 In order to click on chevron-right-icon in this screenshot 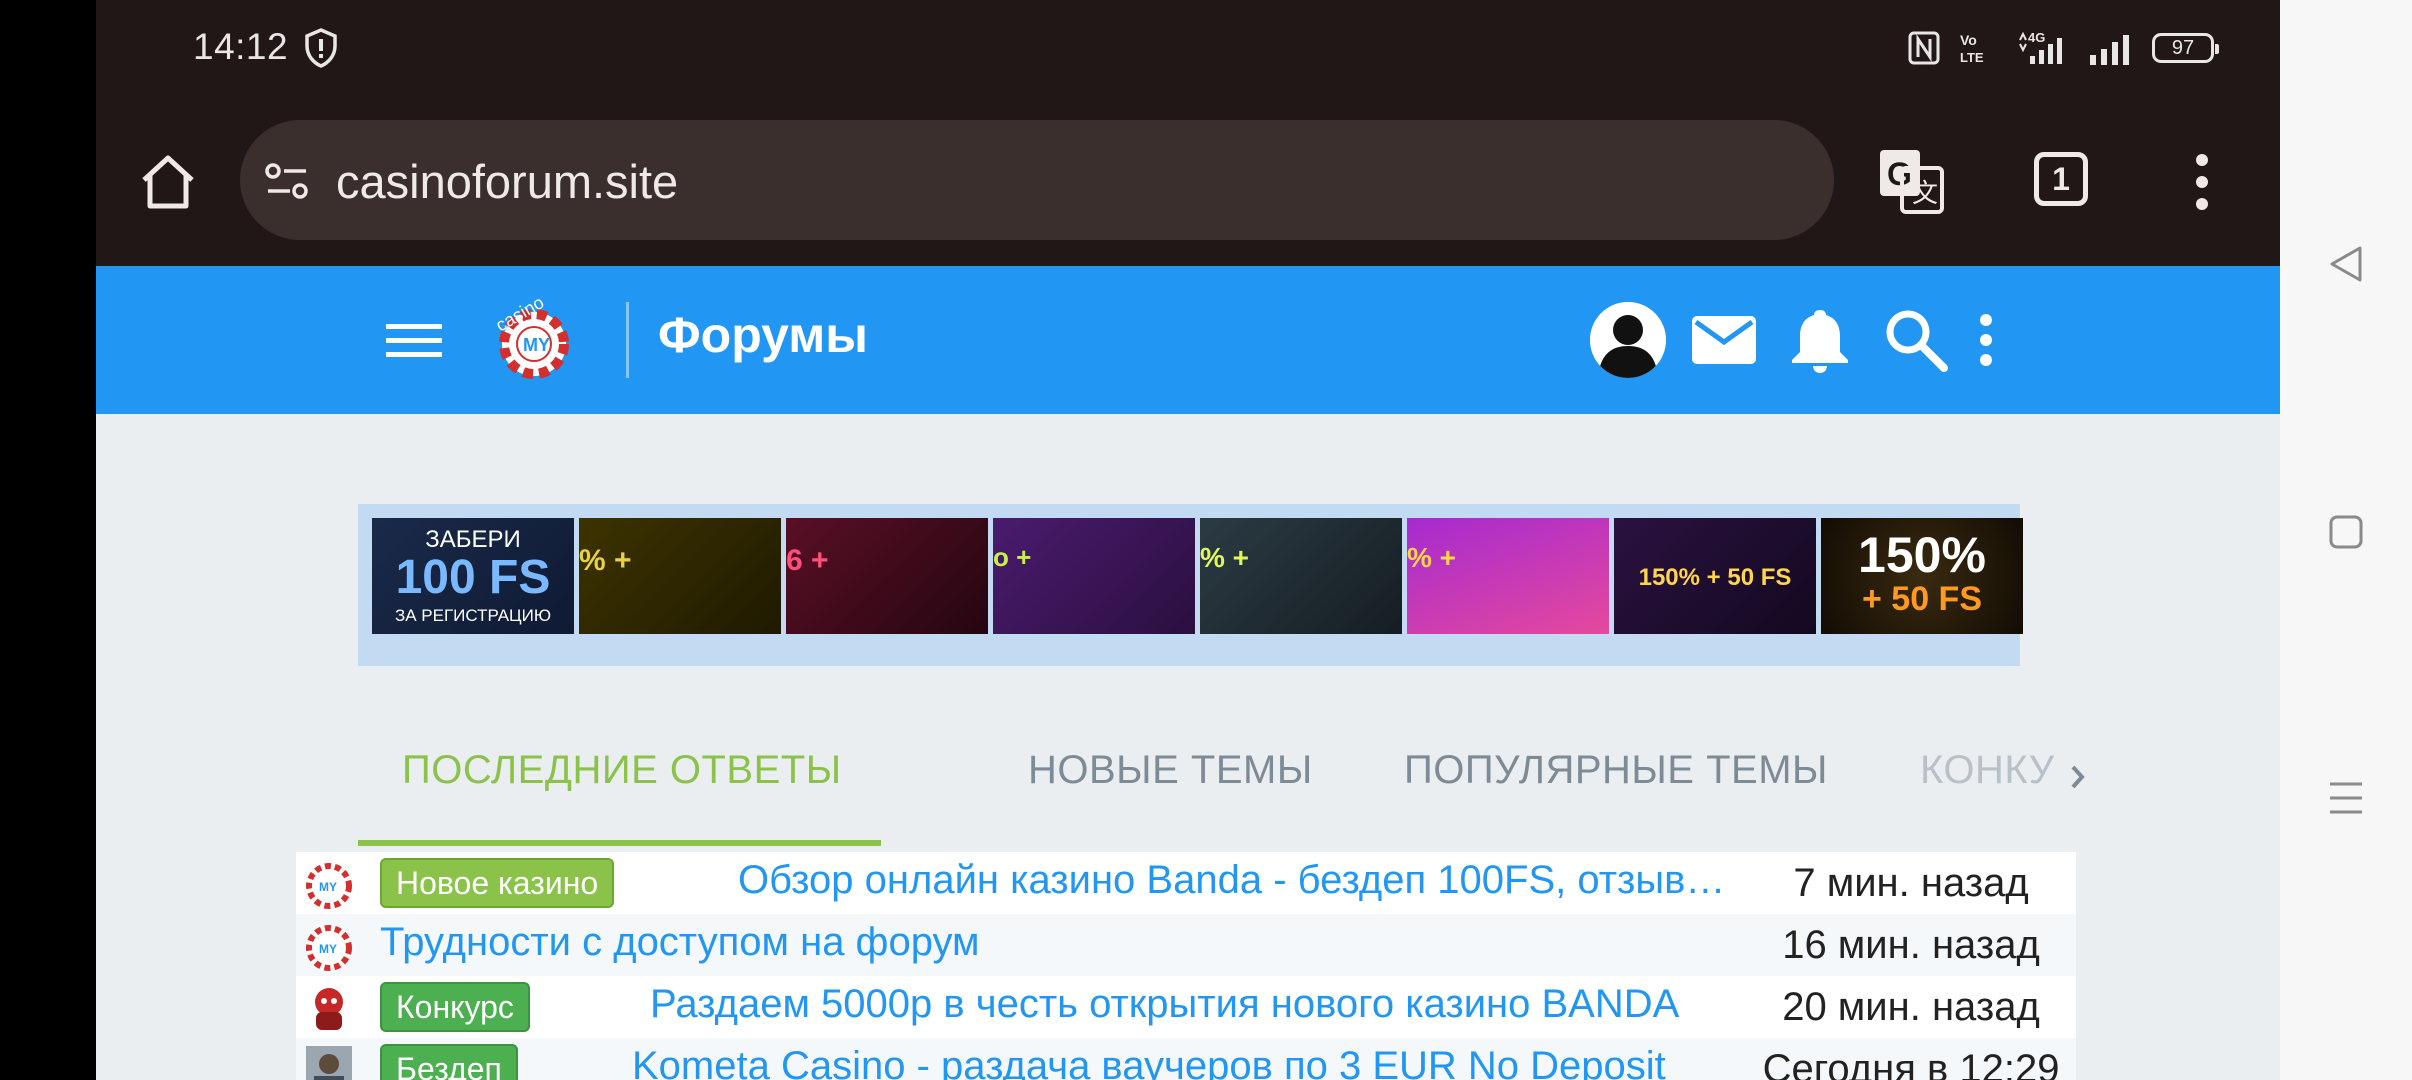, I will do `click(2078, 777)`.